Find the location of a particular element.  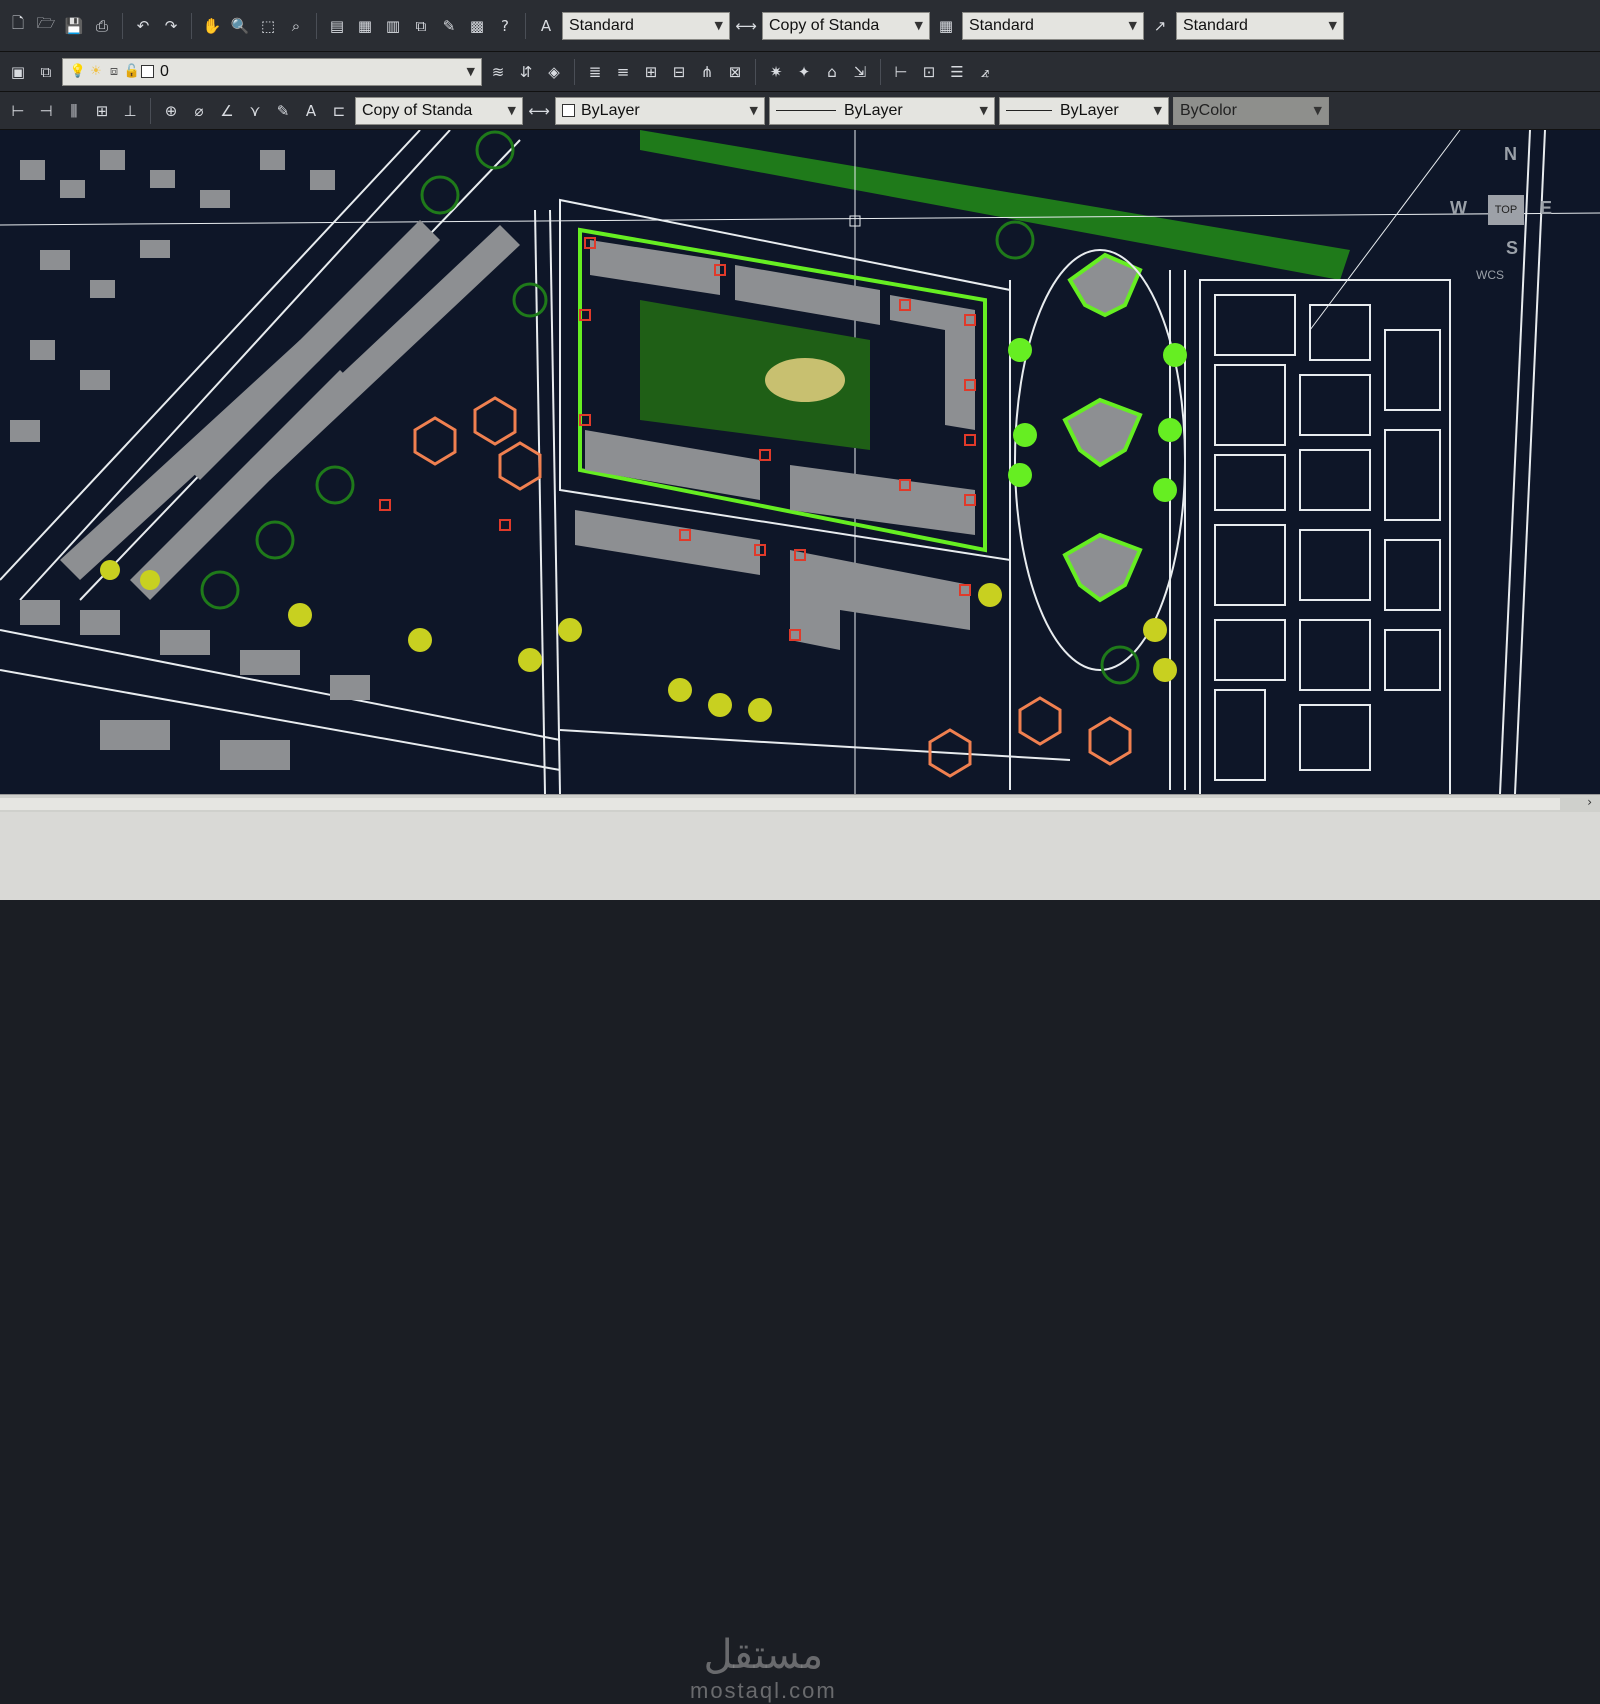

redo-icon: ↷ is located at coordinates (171, 26).